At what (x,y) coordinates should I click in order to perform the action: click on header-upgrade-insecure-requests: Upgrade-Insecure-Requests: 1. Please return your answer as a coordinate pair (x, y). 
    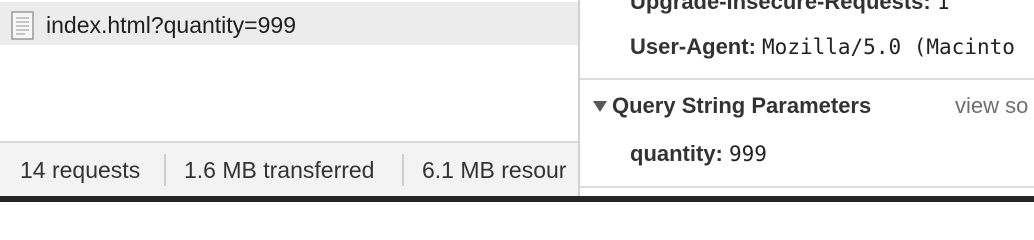
    Looking at the image, I should click on (790, 8).